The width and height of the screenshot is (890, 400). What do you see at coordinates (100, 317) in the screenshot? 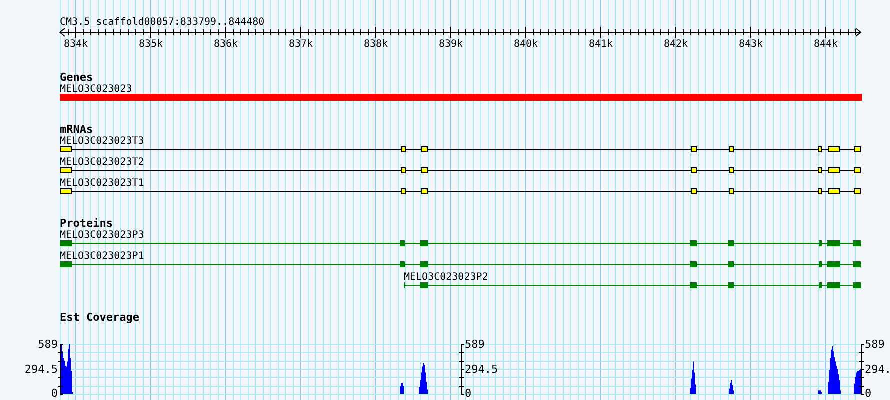
I see `track-title: Est Coverage` at bounding box center [100, 317].